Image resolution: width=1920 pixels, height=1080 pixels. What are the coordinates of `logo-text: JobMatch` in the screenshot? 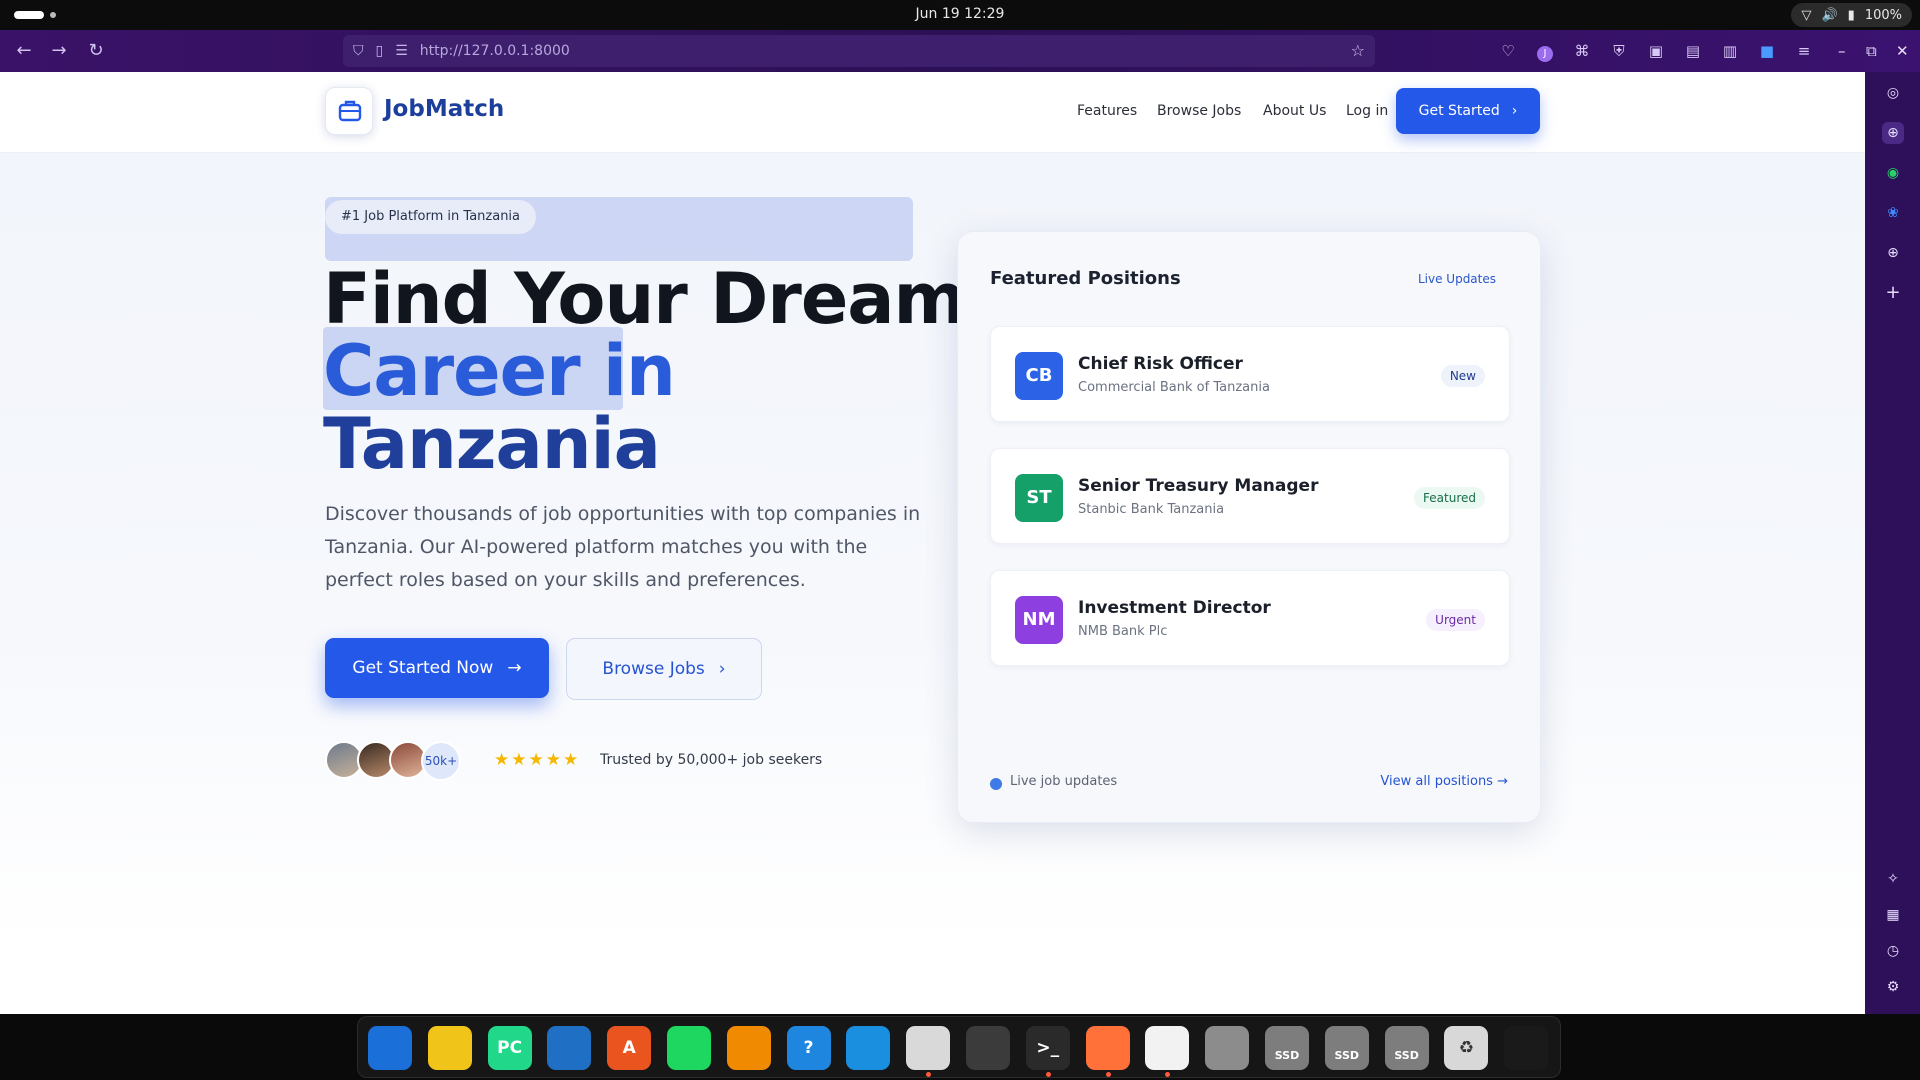 It's located at (444, 109).